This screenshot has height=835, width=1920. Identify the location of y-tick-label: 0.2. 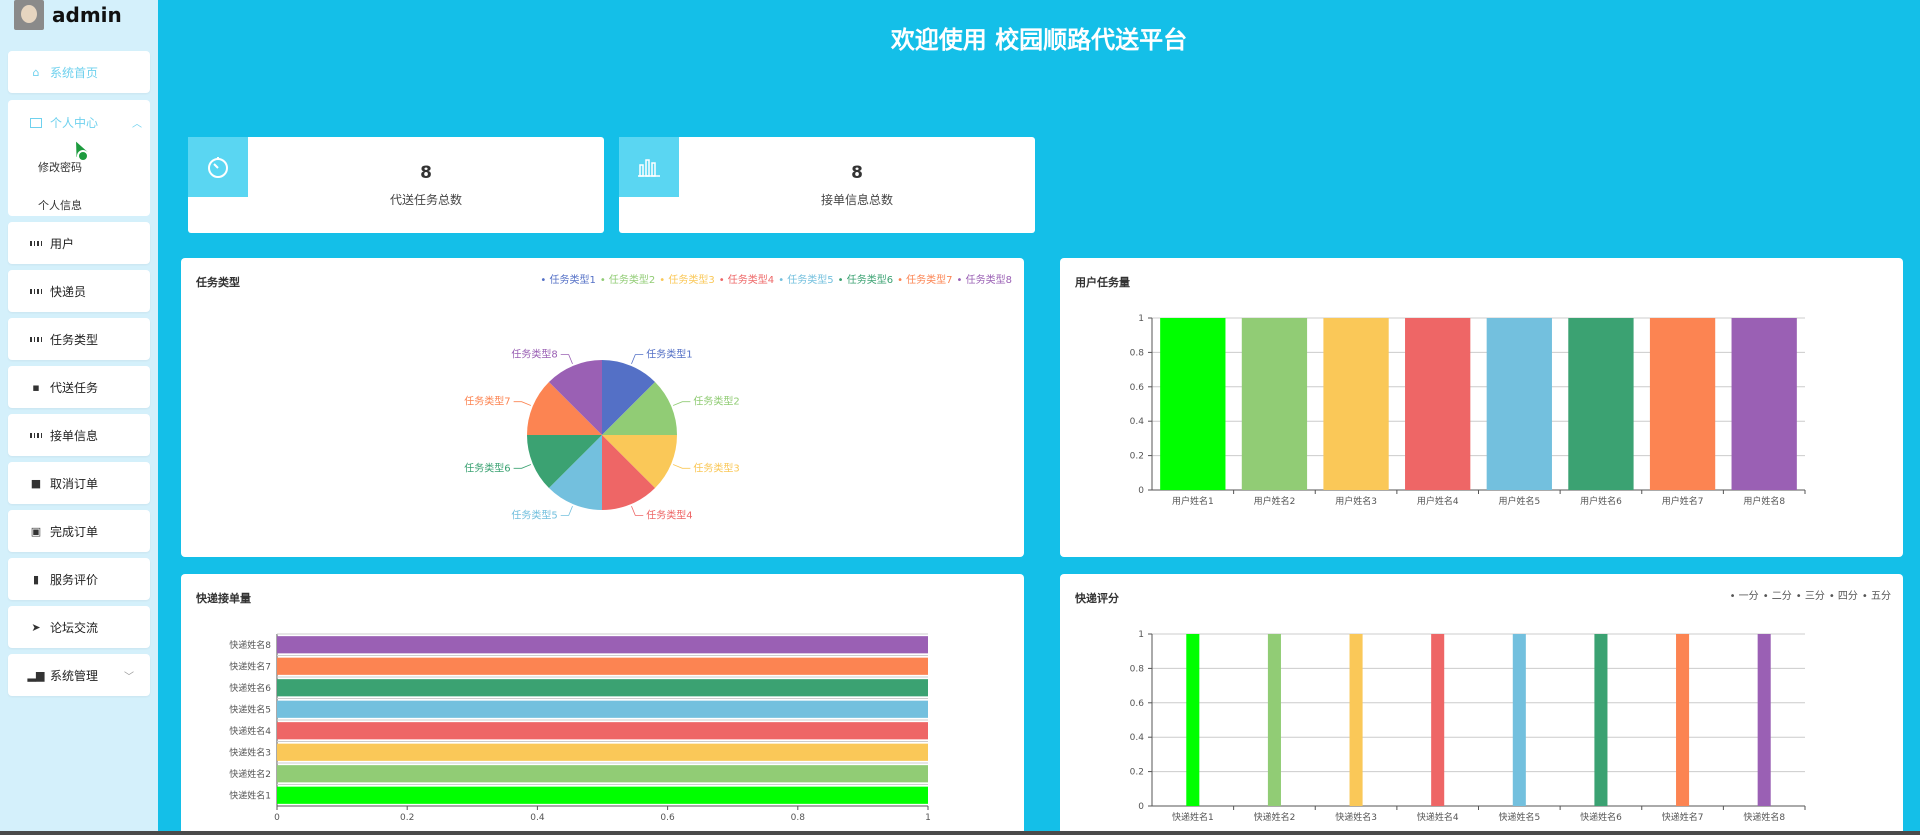
(1137, 773).